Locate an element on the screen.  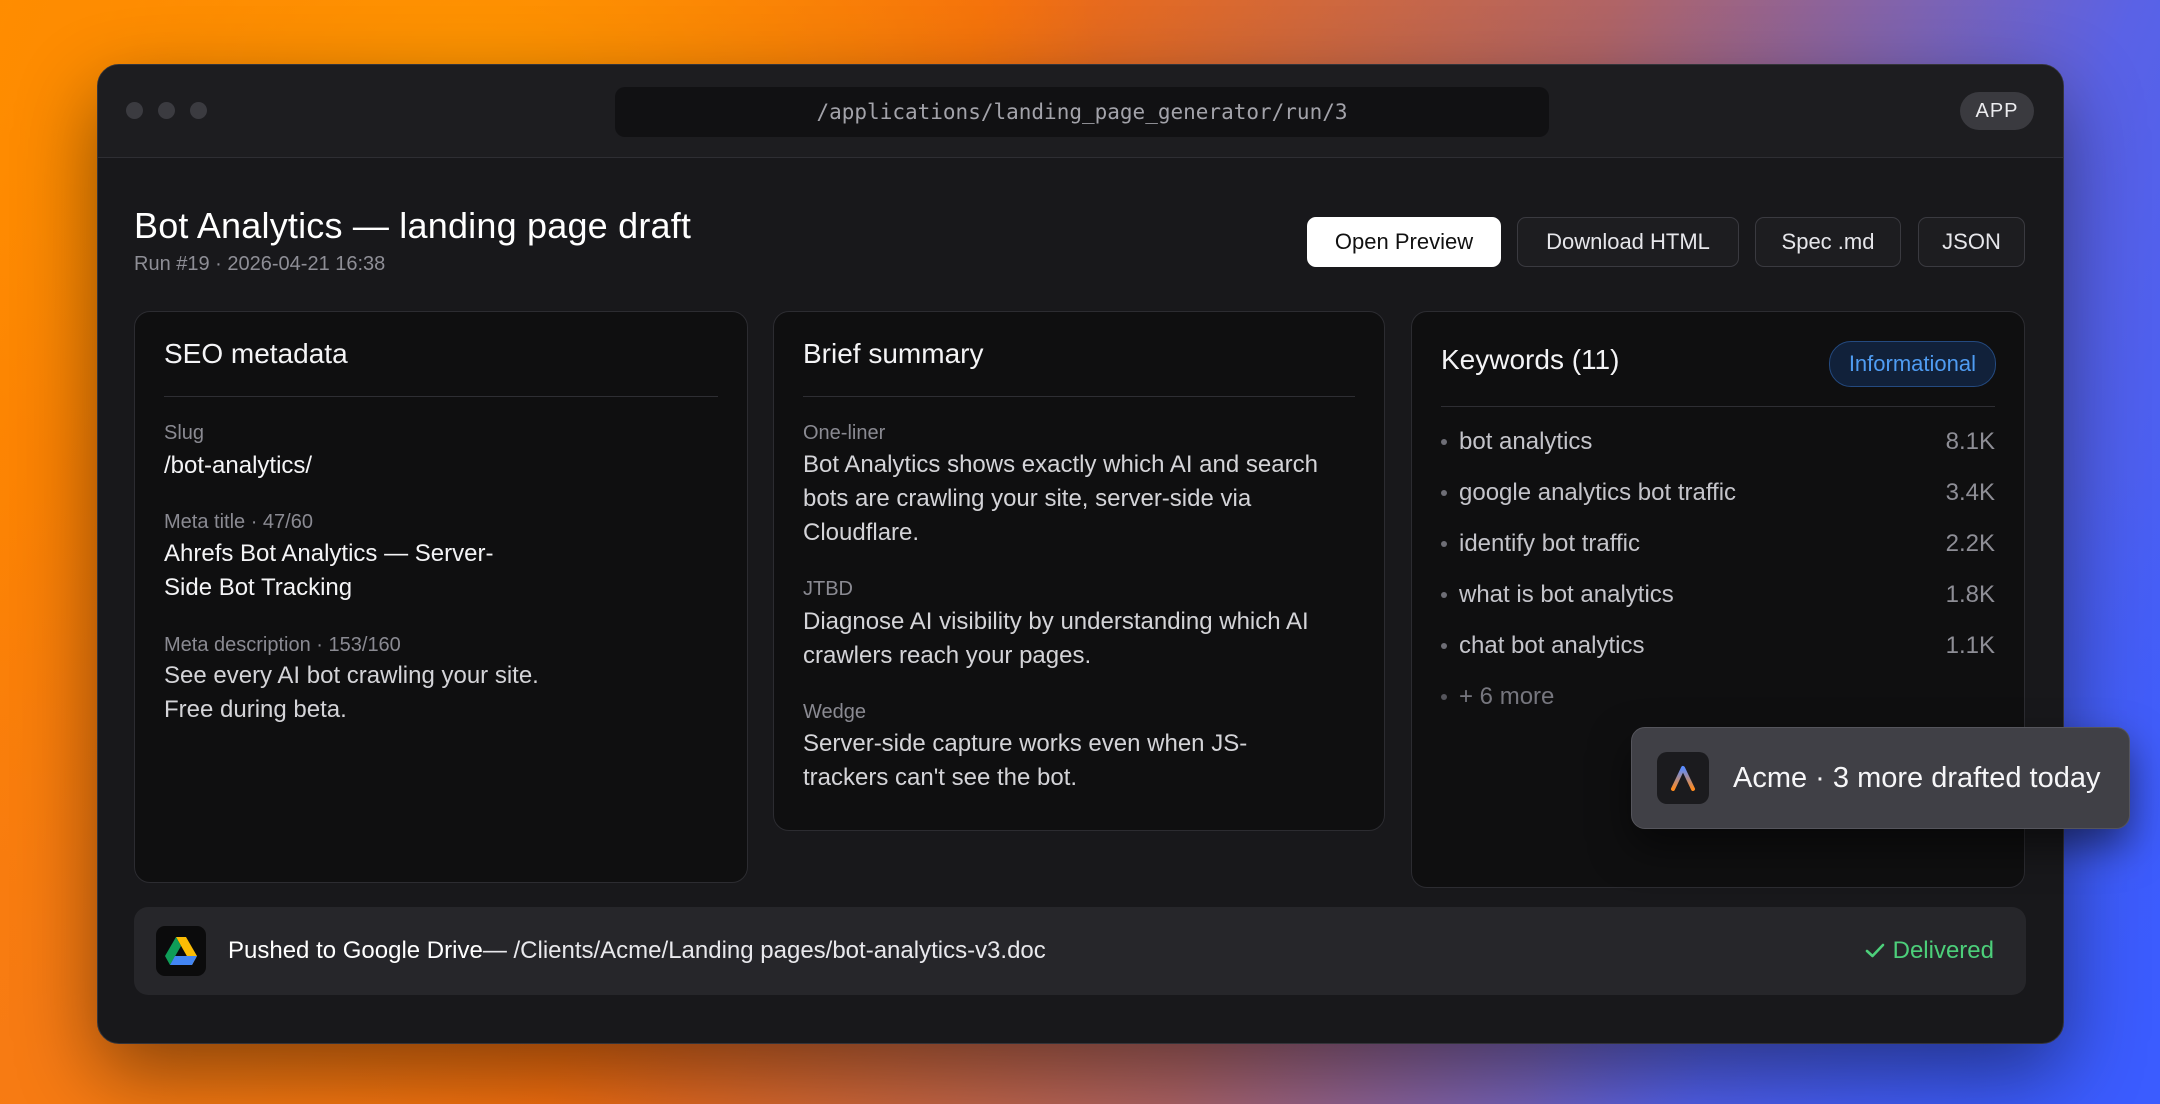
keyword-volume: 8.1K is located at coordinates (1970, 441).